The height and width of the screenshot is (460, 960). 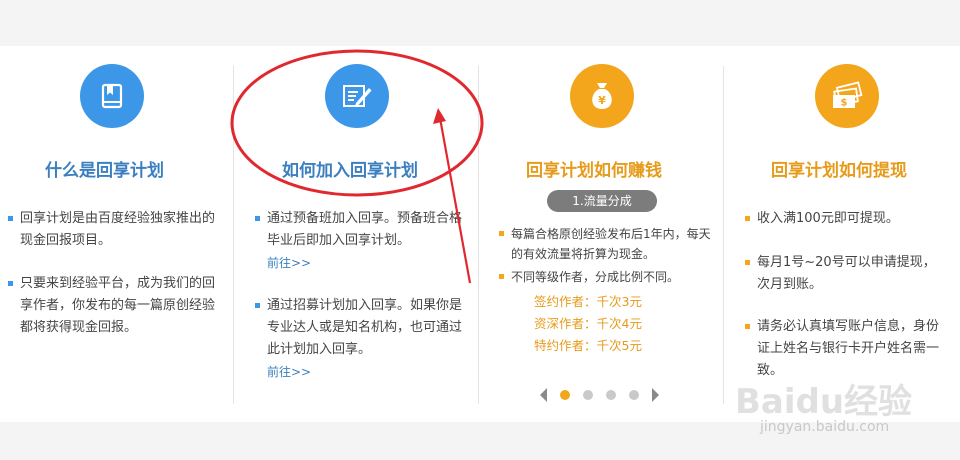 What do you see at coordinates (455, 200) in the screenshot?
I see `annotation-arrow-line` at bounding box center [455, 200].